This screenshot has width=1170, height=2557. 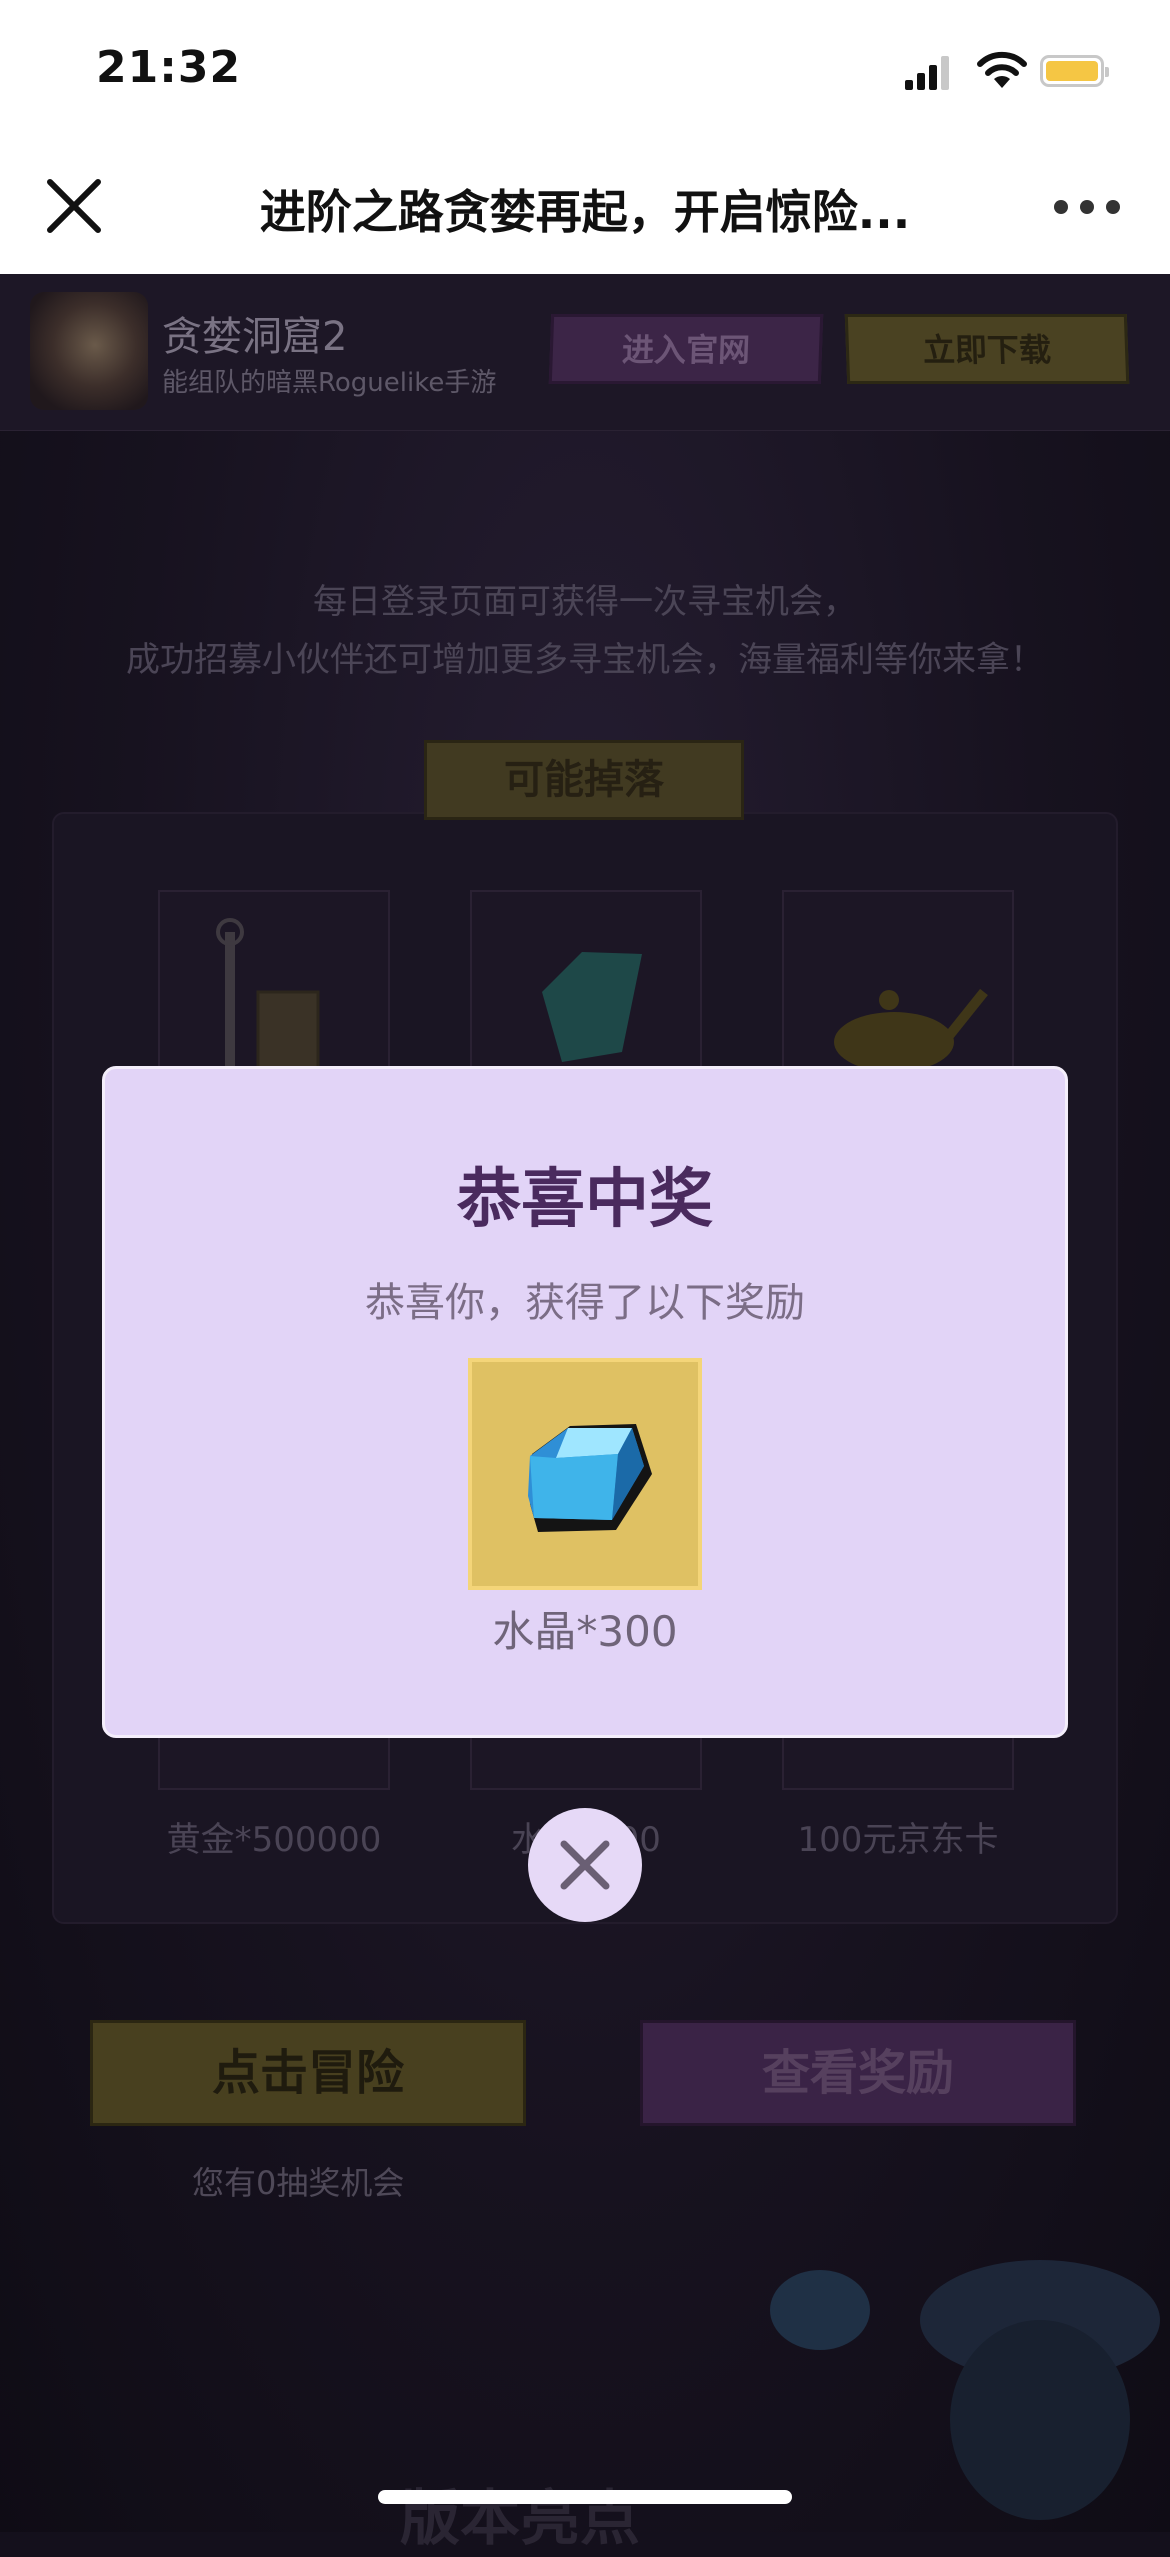 What do you see at coordinates (329, 383) in the screenshot?
I see `game-subtitle: 能组队的暗黑Roguelike手游` at bounding box center [329, 383].